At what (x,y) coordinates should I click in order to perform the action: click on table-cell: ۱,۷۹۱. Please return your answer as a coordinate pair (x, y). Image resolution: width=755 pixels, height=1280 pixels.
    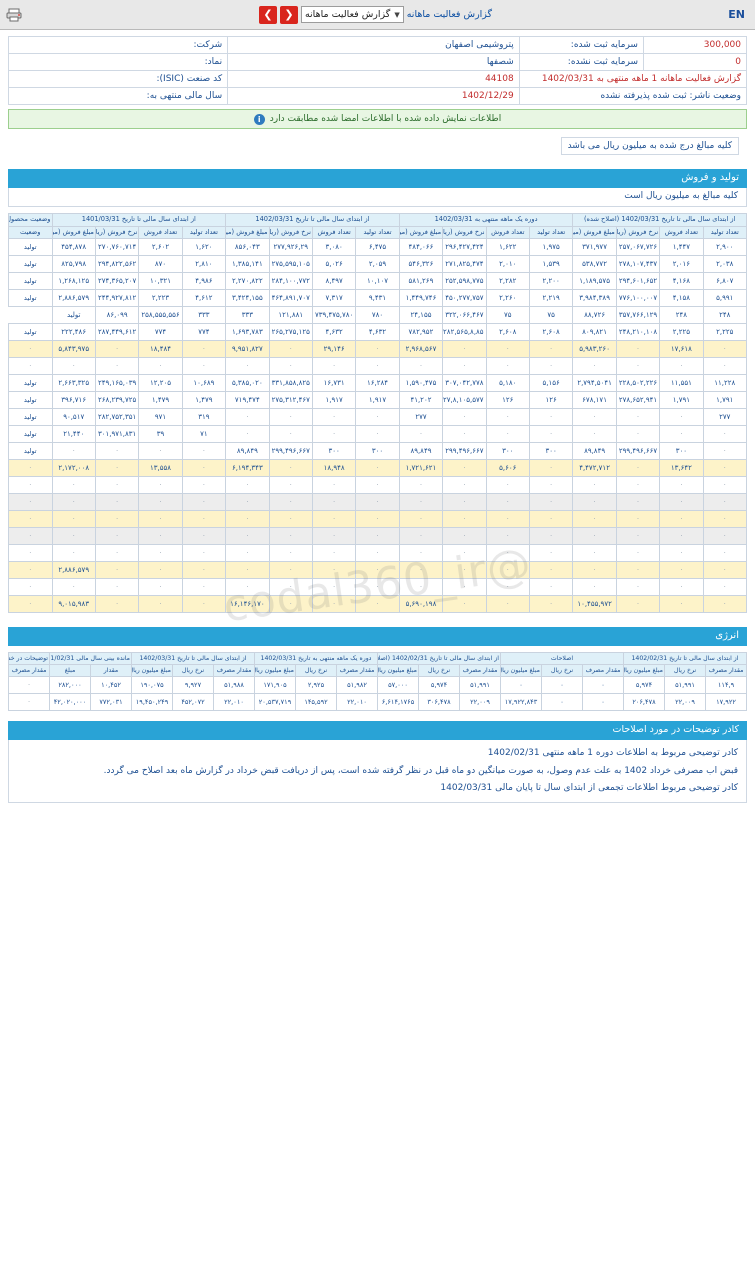
    Looking at the image, I should click on (724, 400).